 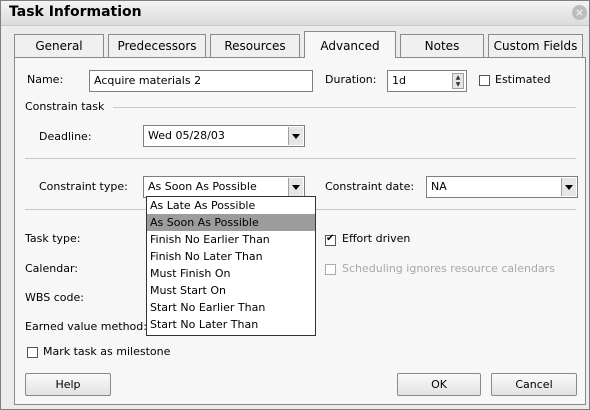 I want to click on constraint-type-value: As Soon As Possible, so click(x=202, y=186).